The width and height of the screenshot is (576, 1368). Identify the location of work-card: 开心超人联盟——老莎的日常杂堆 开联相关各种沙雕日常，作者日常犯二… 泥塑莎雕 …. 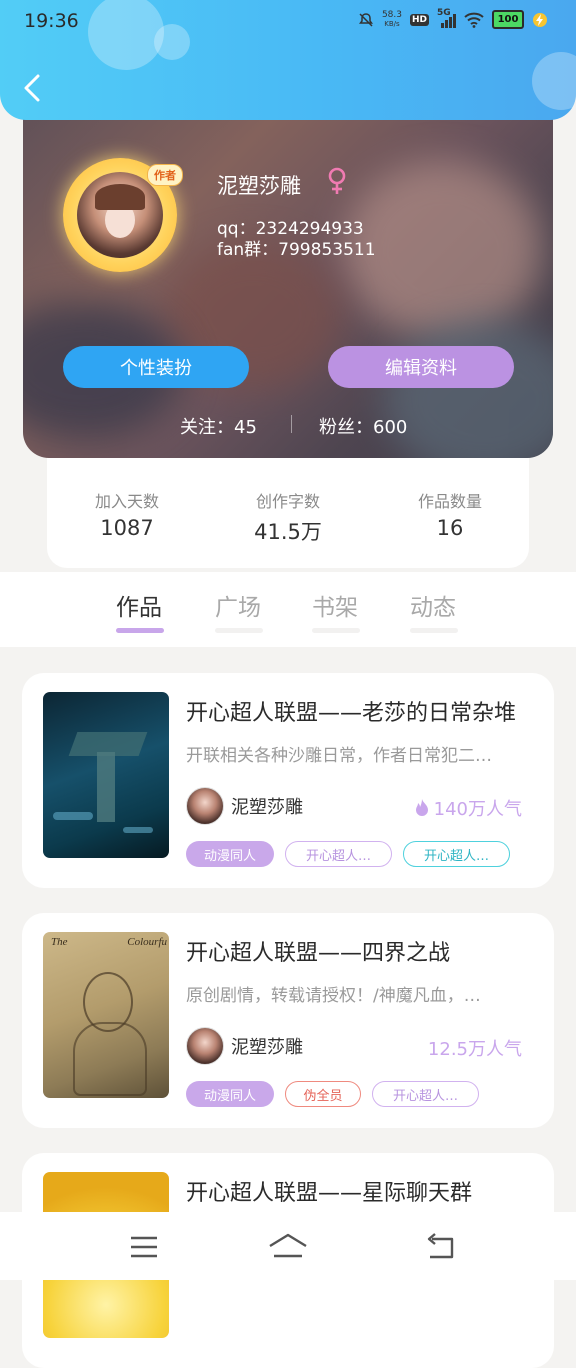
(288, 780).